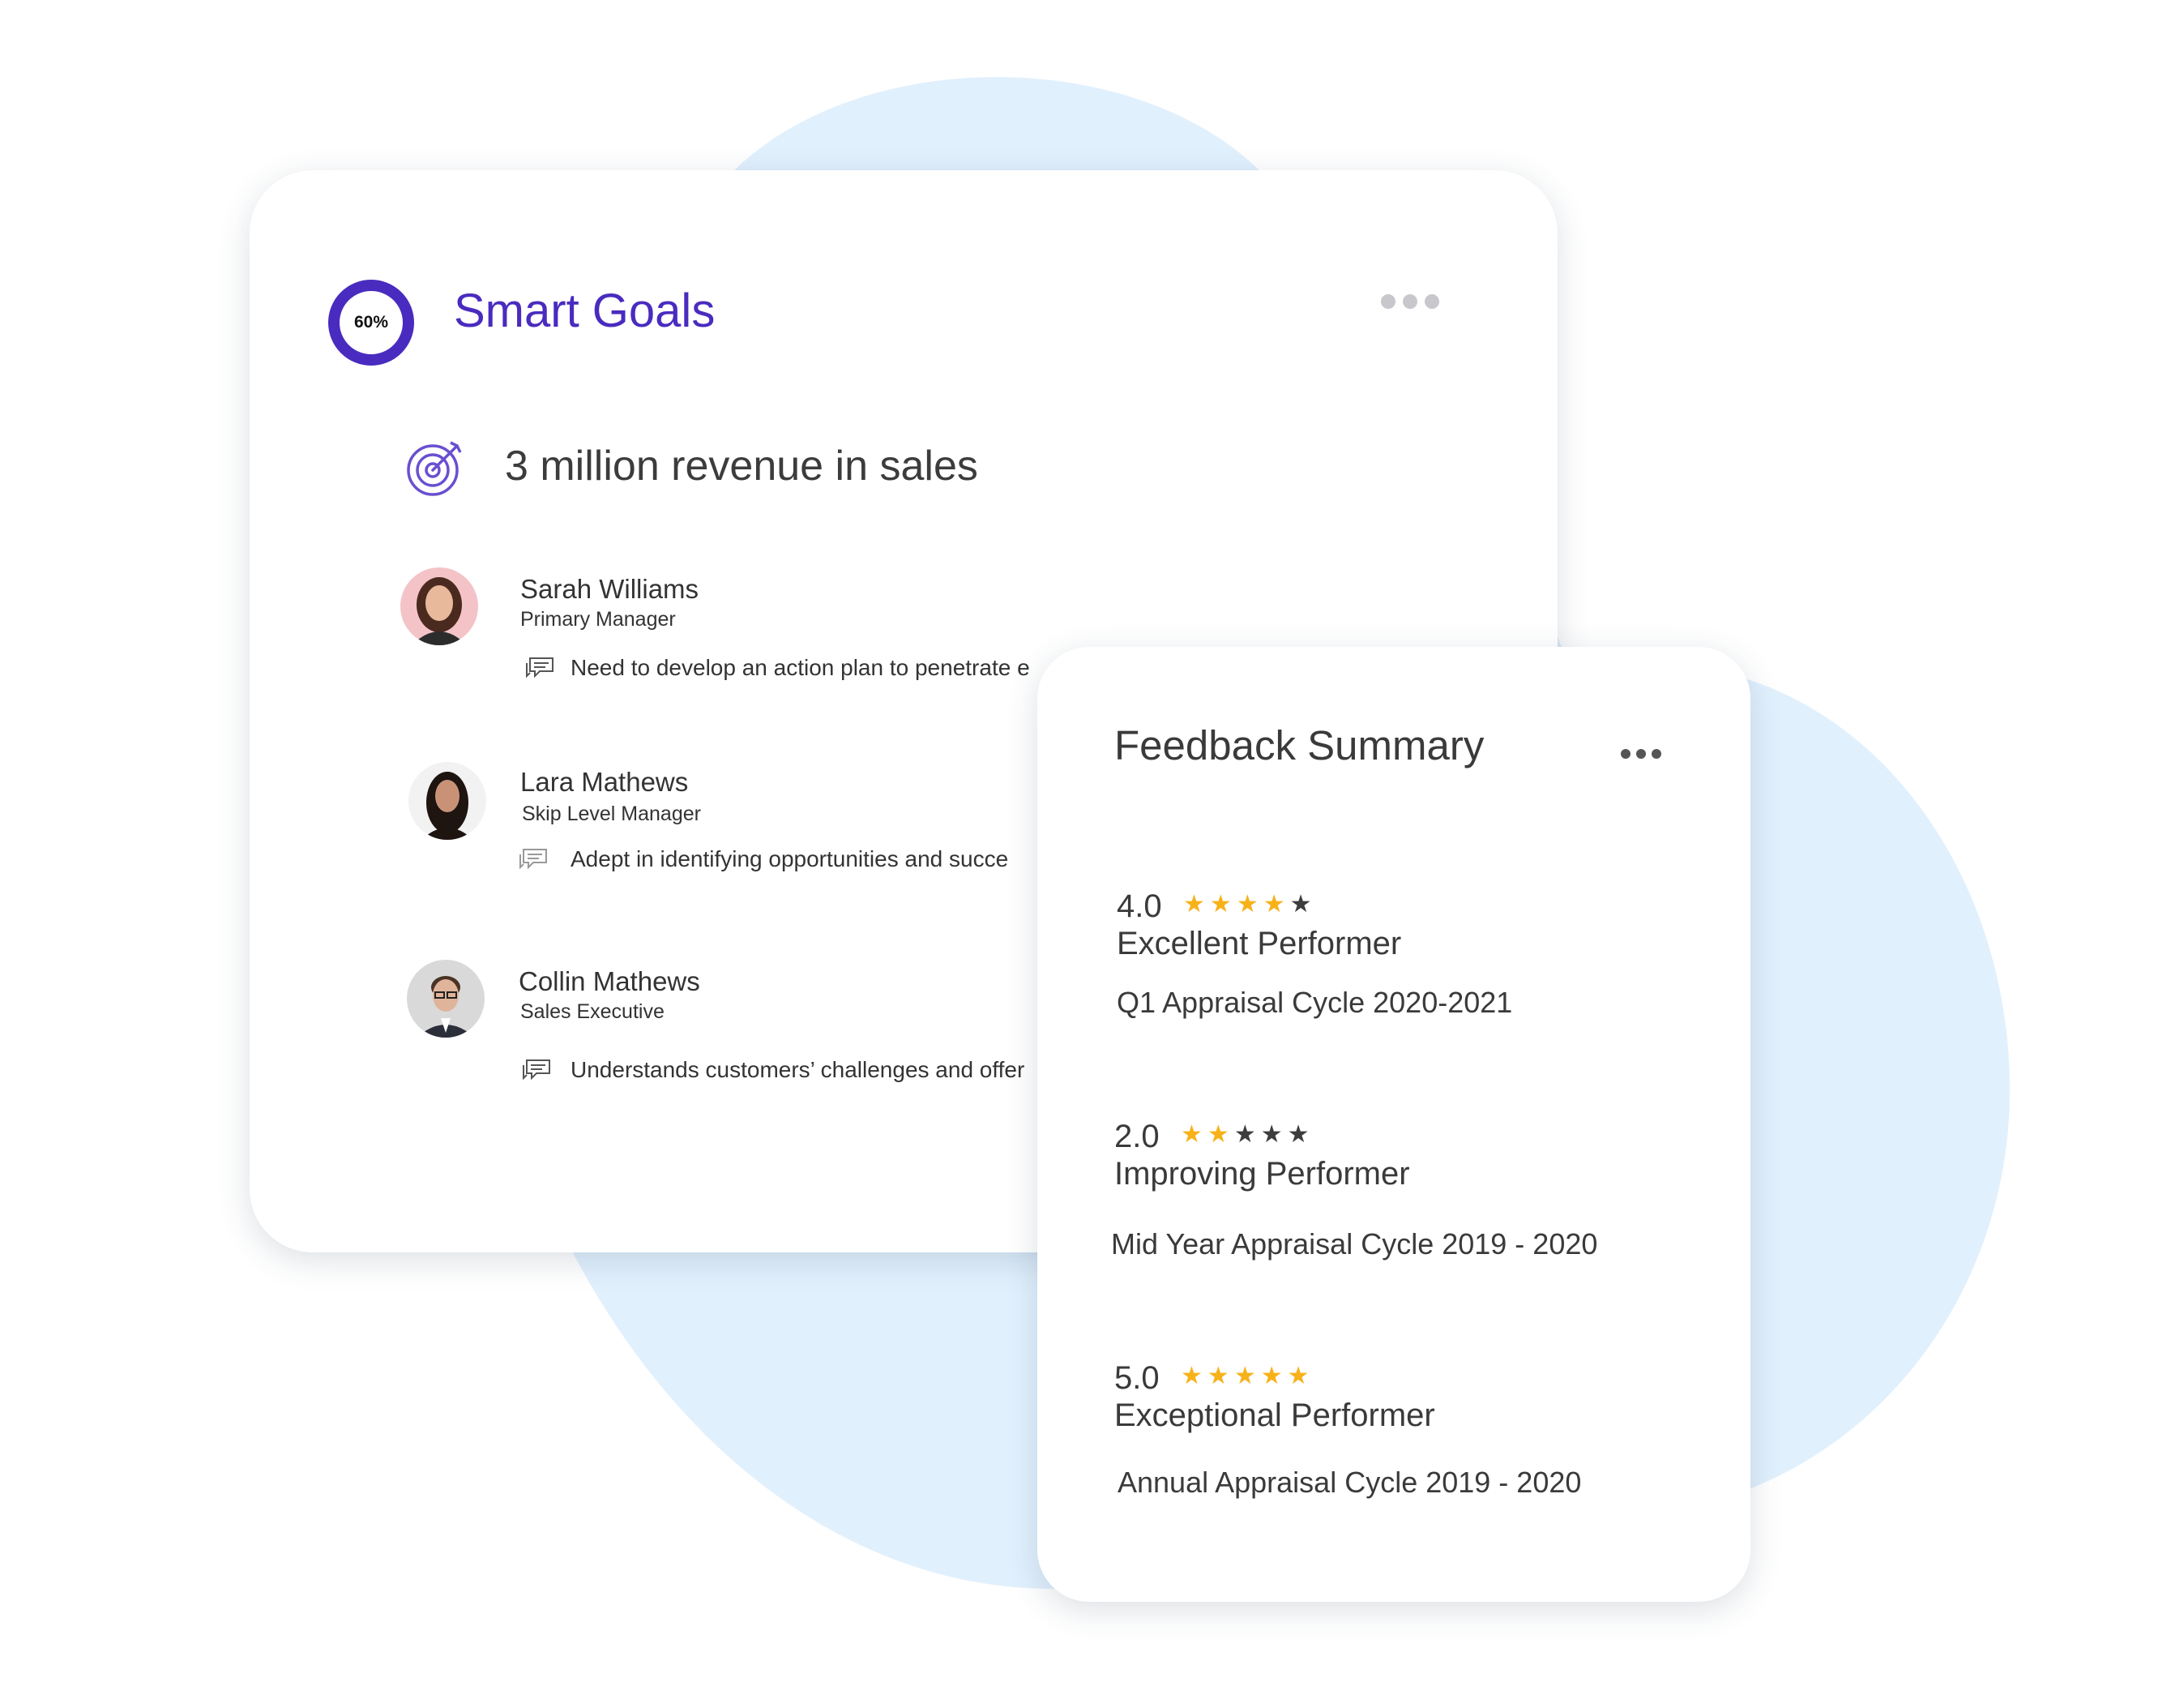 This screenshot has width=2184, height=1695. I want to click on appraisal-cycle: Q1 Appraisal Cycle 2020-2021, so click(1315, 1003).